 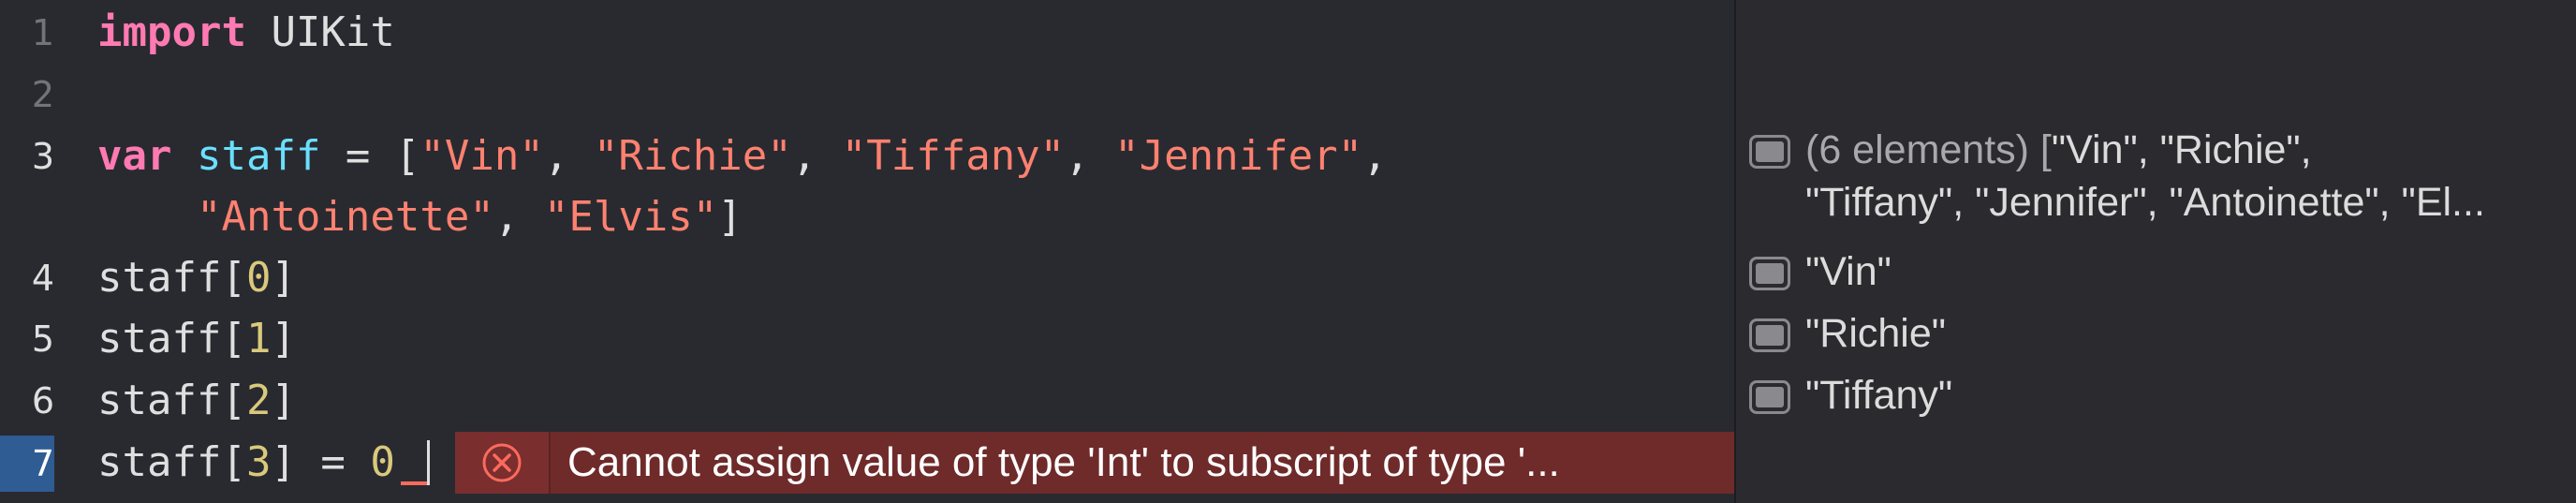 I want to click on error-separator, so click(x=550, y=463).